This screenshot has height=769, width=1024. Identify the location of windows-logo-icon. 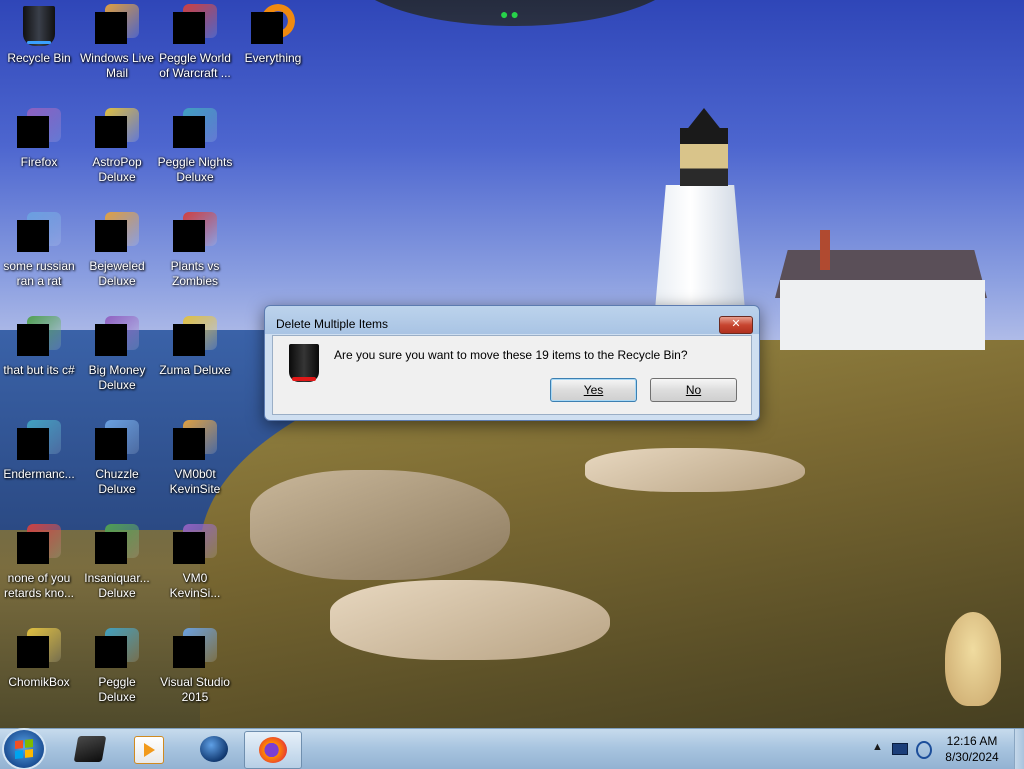
(24, 749).